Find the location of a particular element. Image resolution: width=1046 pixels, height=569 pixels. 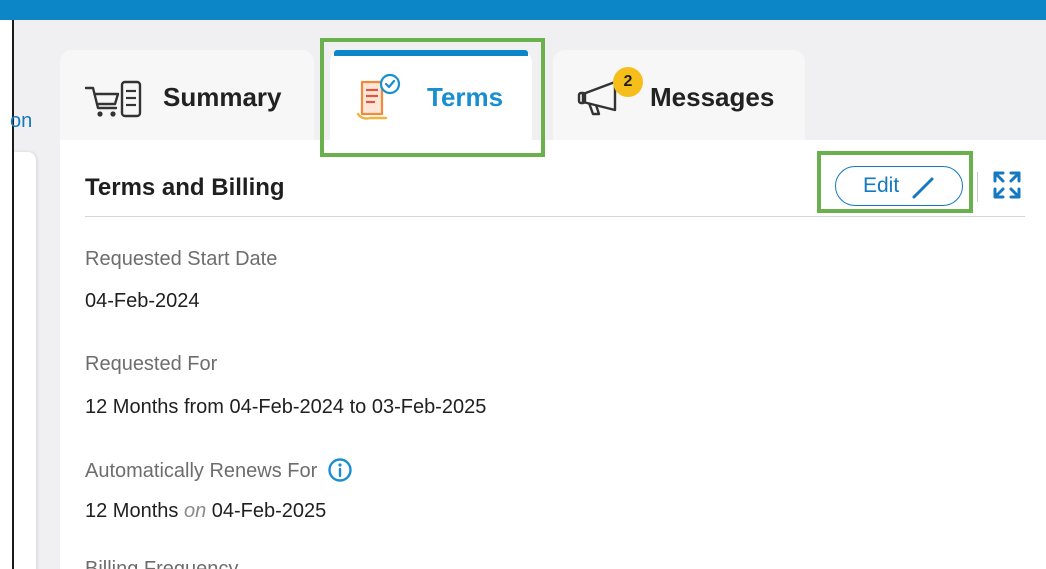

auto-renews-value: 12 Months on 04-Feb-2025 is located at coordinates (205, 511).